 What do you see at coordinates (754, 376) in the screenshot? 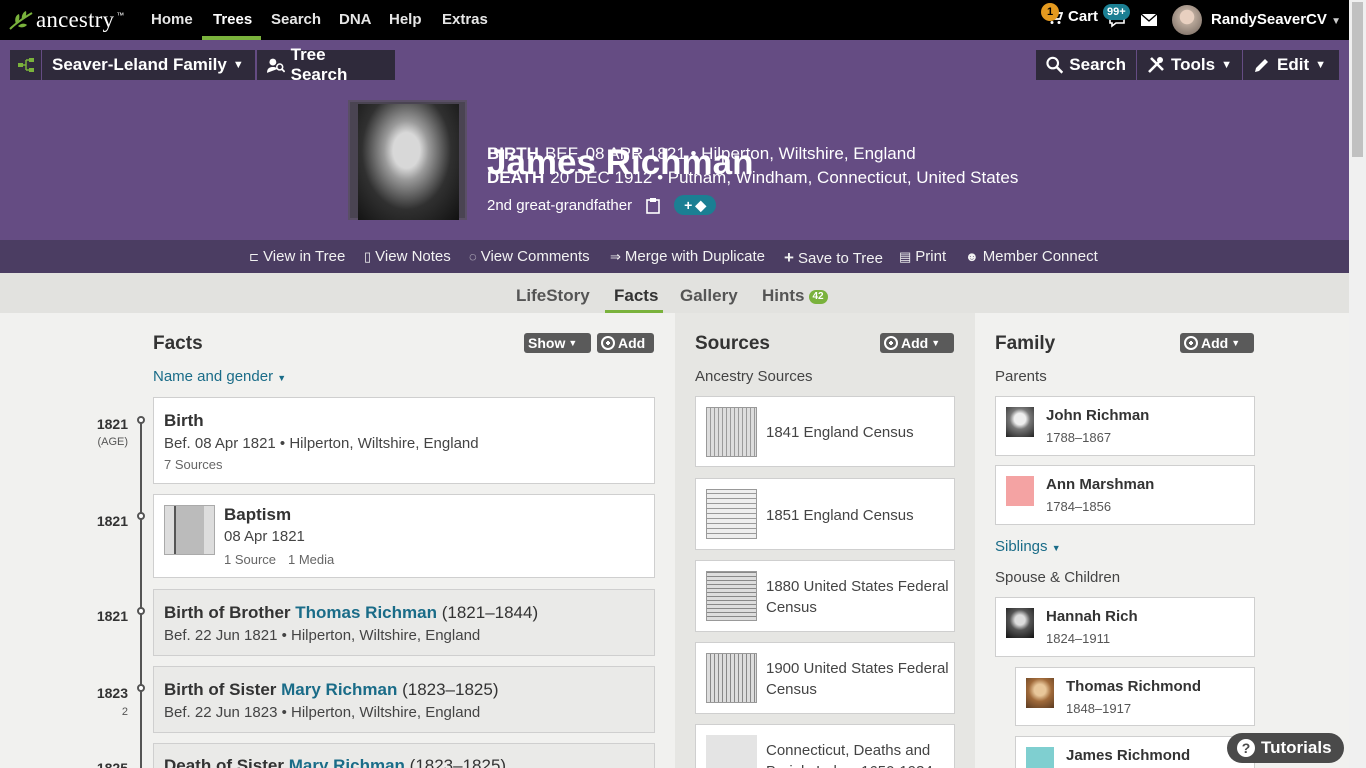
I see `ancestry-sources-label: Ancestry Sources` at bounding box center [754, 376].